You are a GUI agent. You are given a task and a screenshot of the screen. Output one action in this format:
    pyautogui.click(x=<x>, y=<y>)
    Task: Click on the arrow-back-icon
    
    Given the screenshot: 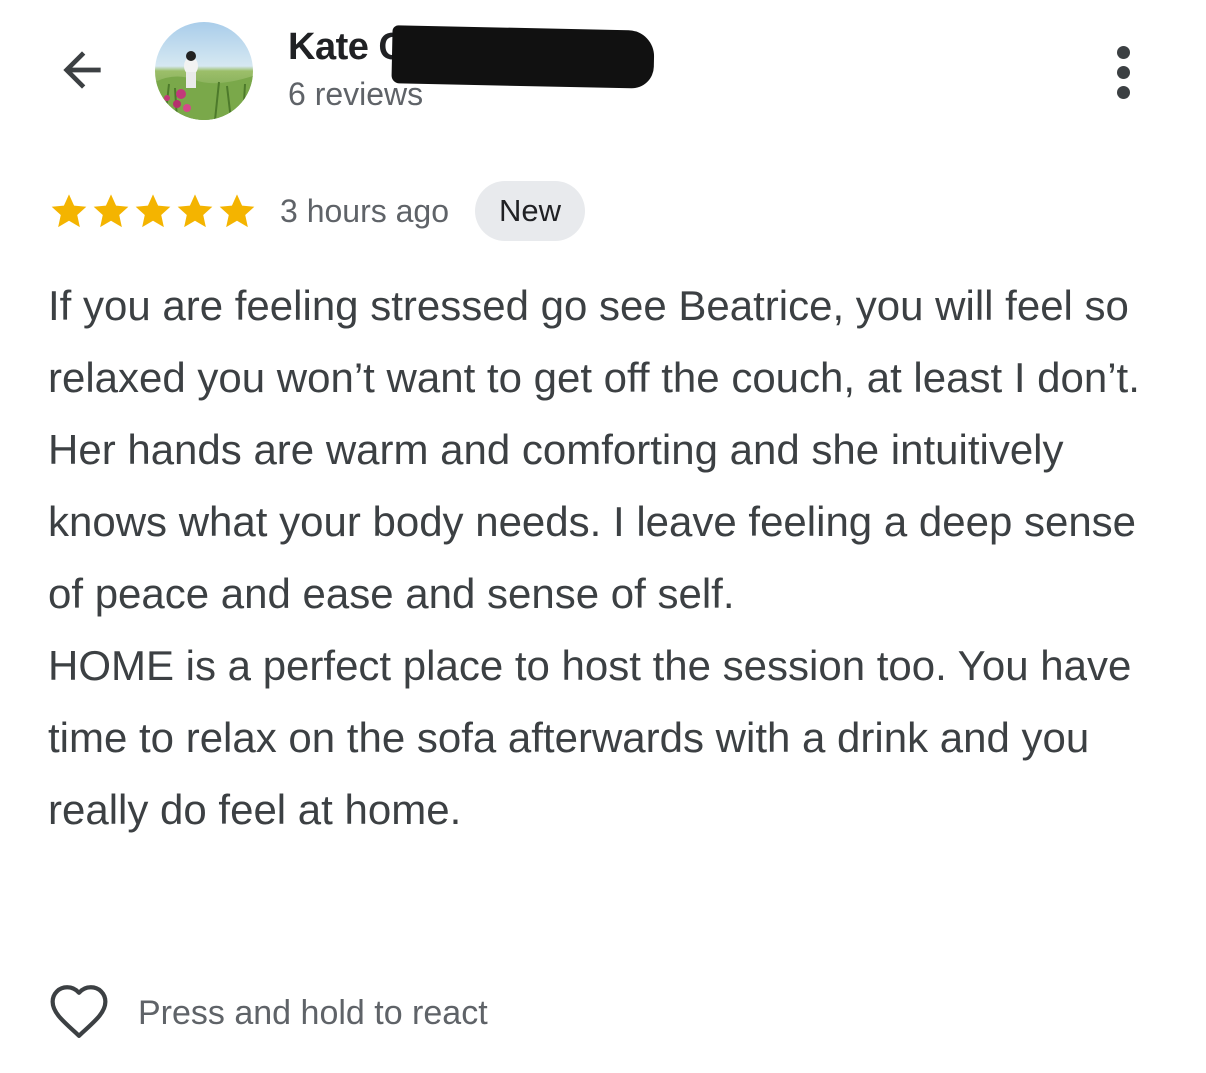 What is the action you would take?
    pyautogui.click(x=82, y=72)
    